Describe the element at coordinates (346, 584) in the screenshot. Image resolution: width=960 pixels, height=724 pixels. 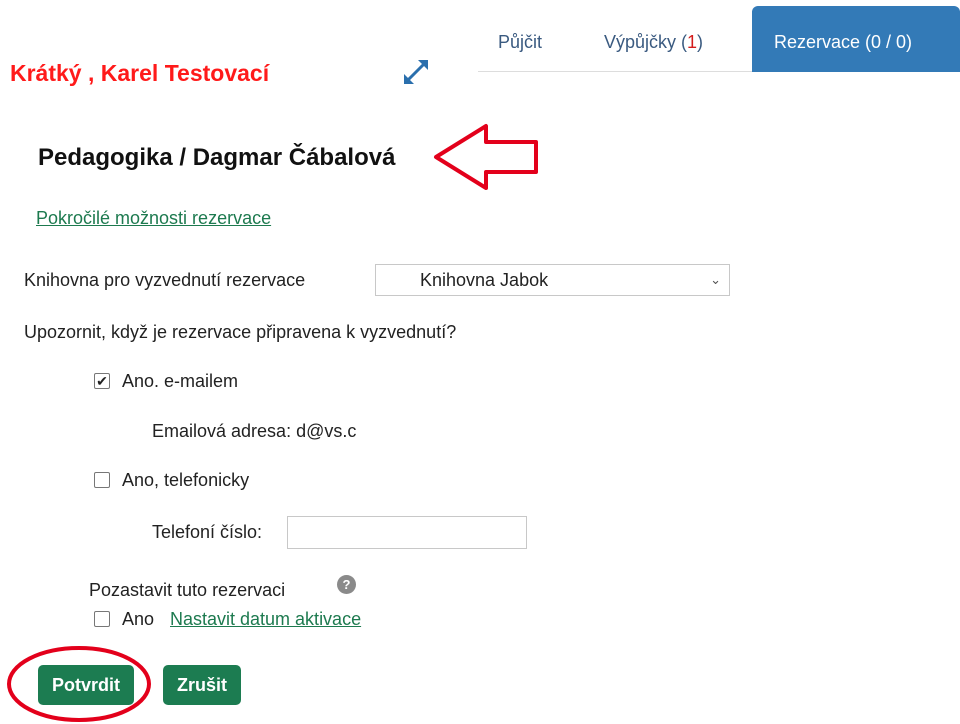
I see `help-icon: ?` at that location.